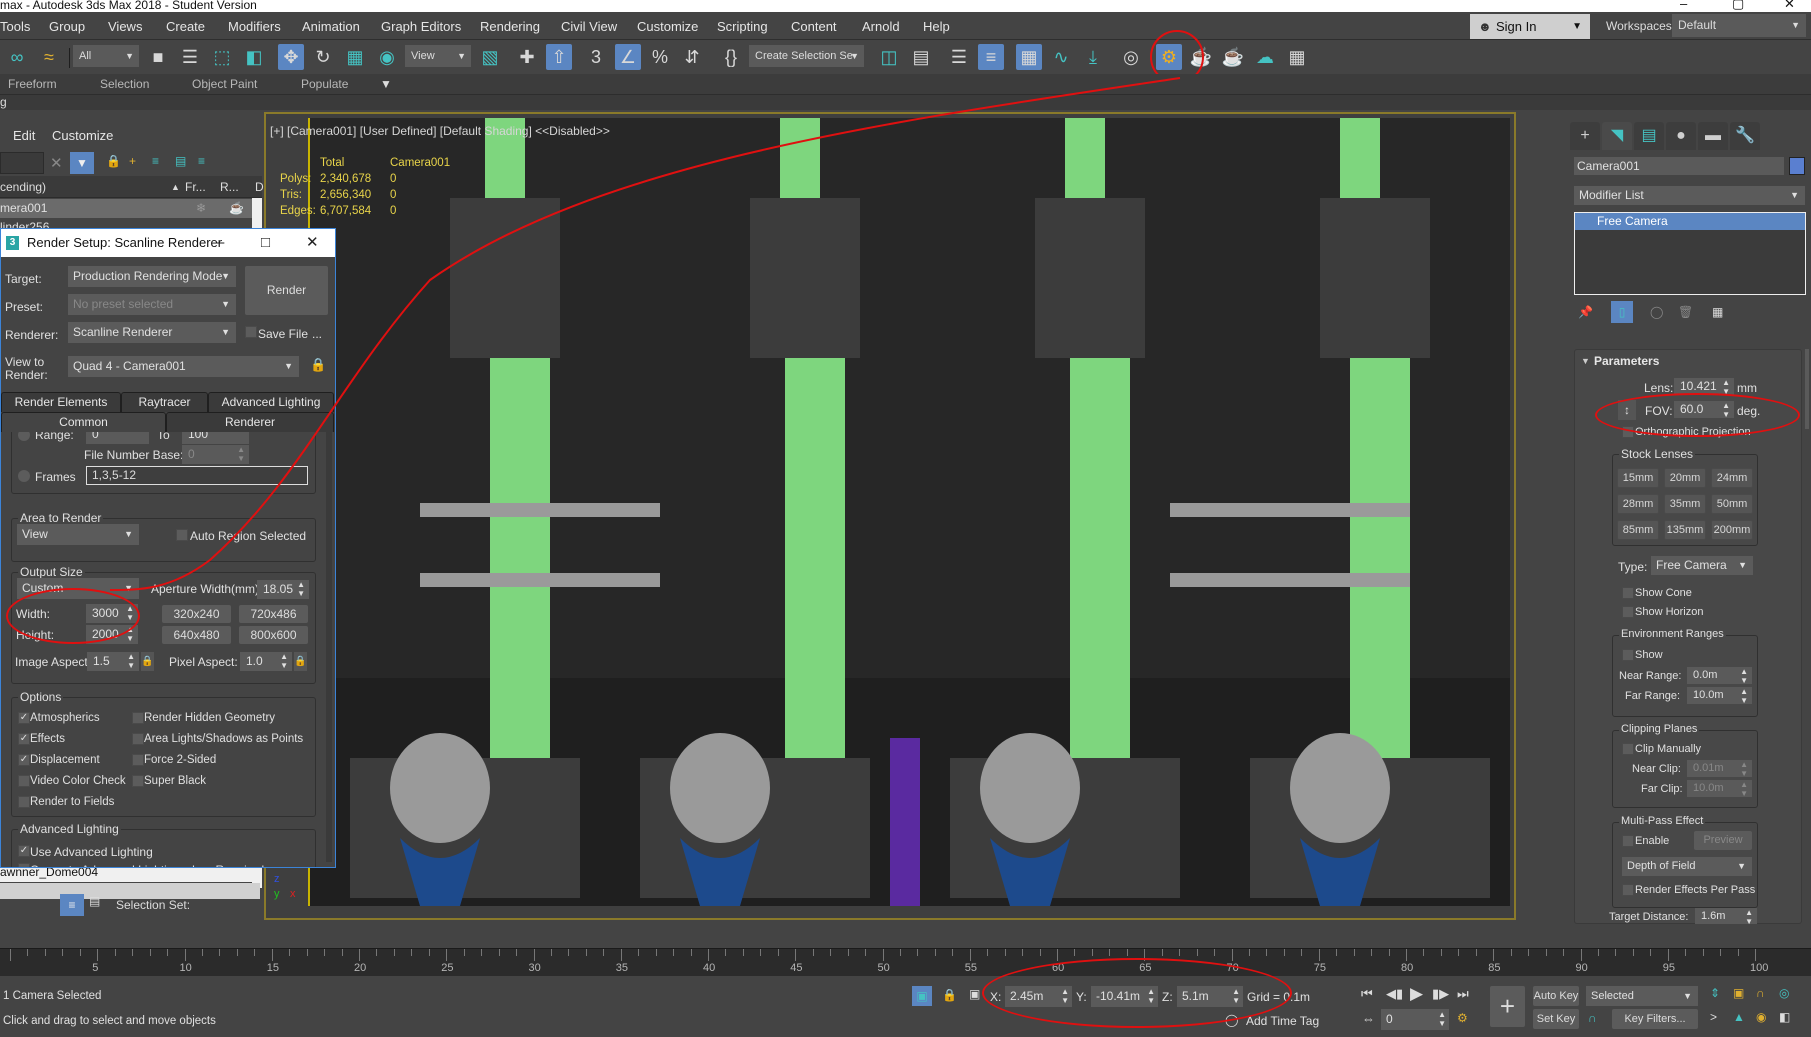 Image resolution: width=1811 pixels, height=1037 pixels. What do you see at coordinates (82, 163) in the screenshot?
I see `filter-icon: ▼` at bounding box center [82, 163].